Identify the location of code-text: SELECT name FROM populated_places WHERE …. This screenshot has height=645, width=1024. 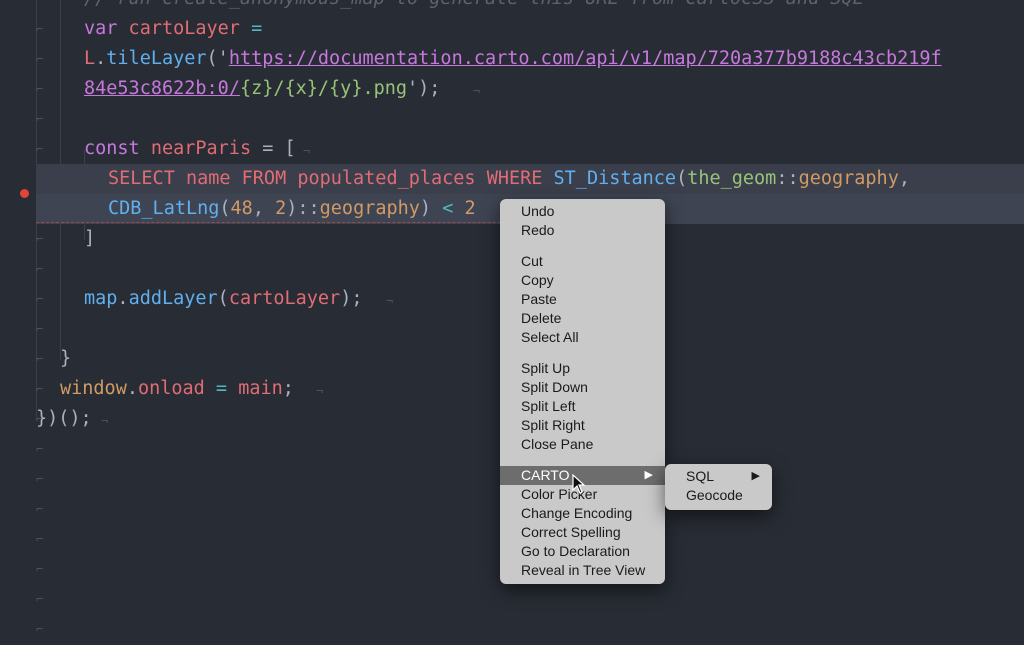
(509, 179).